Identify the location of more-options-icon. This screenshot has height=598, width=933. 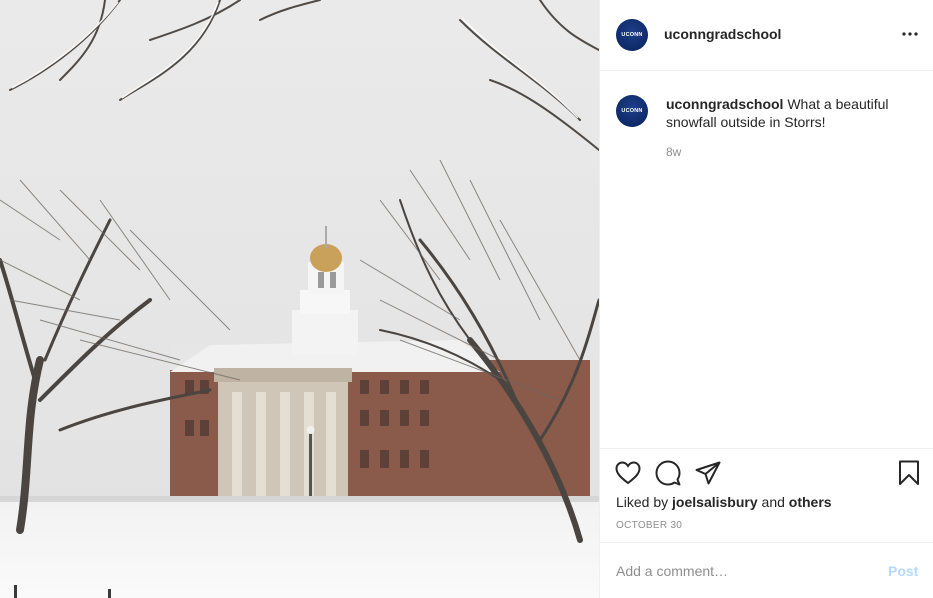
(910, 34).